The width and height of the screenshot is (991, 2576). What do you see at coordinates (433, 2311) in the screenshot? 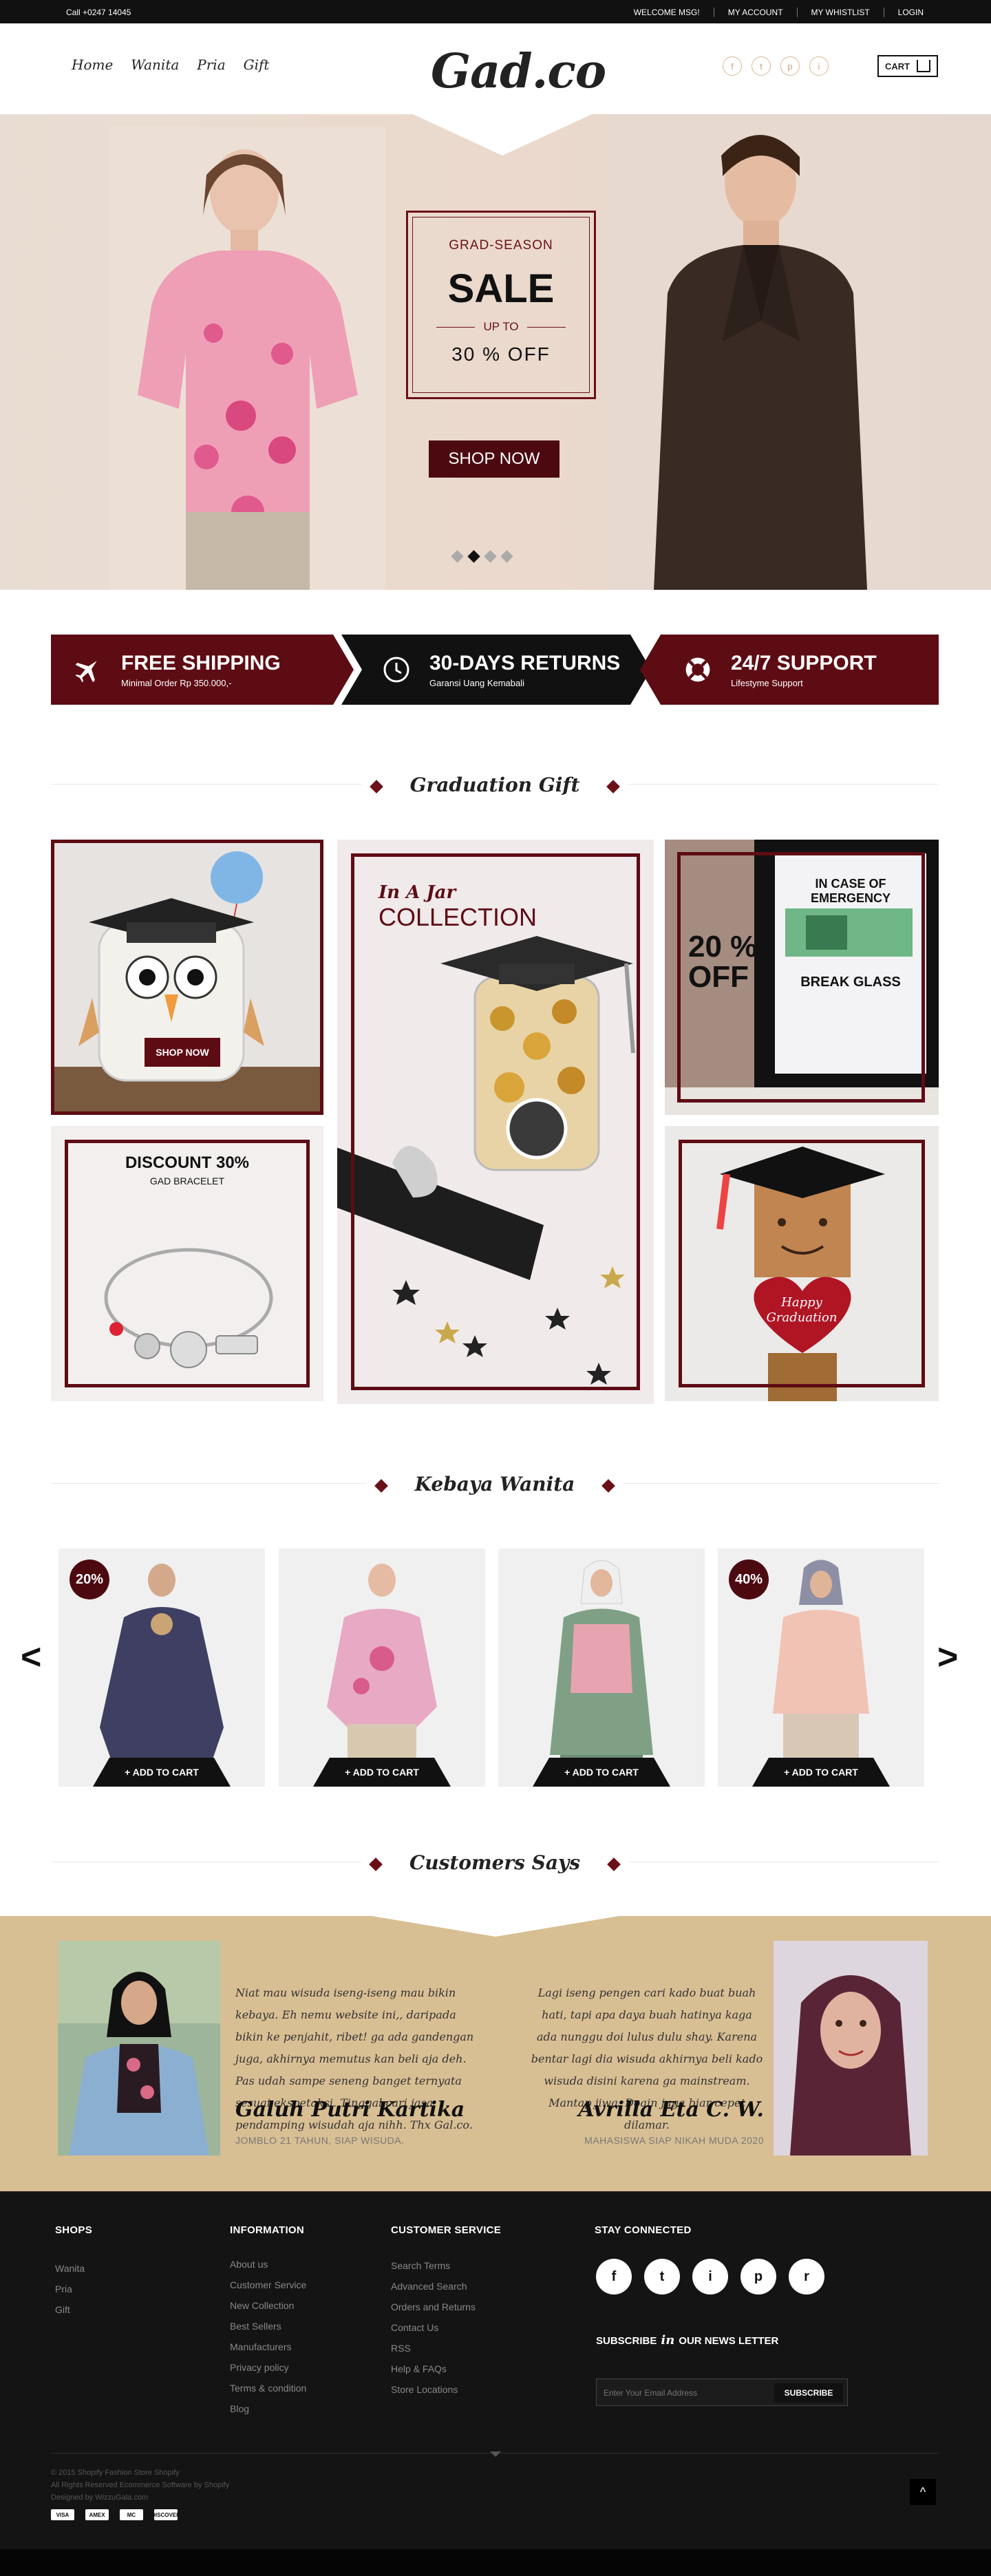
I see `footer-link: Orders and Returns` at bounding box center [433, 2311].